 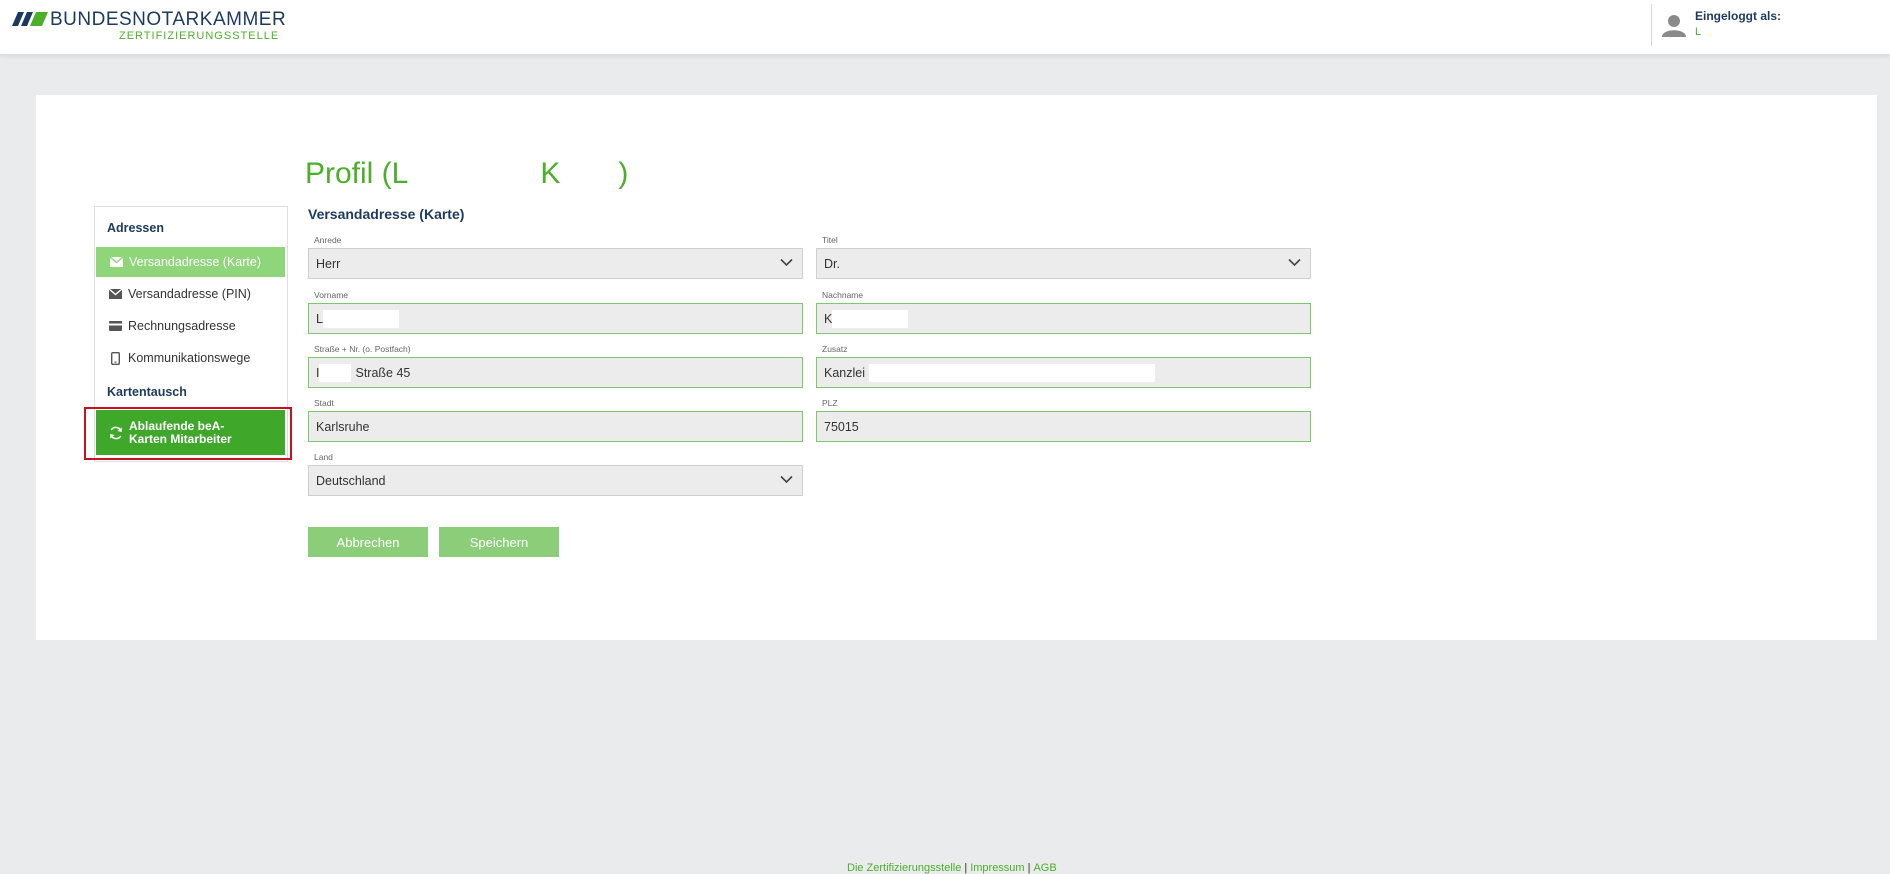 I want to click on zusatz-value: Kanzlei, so click(x=844, y=372).